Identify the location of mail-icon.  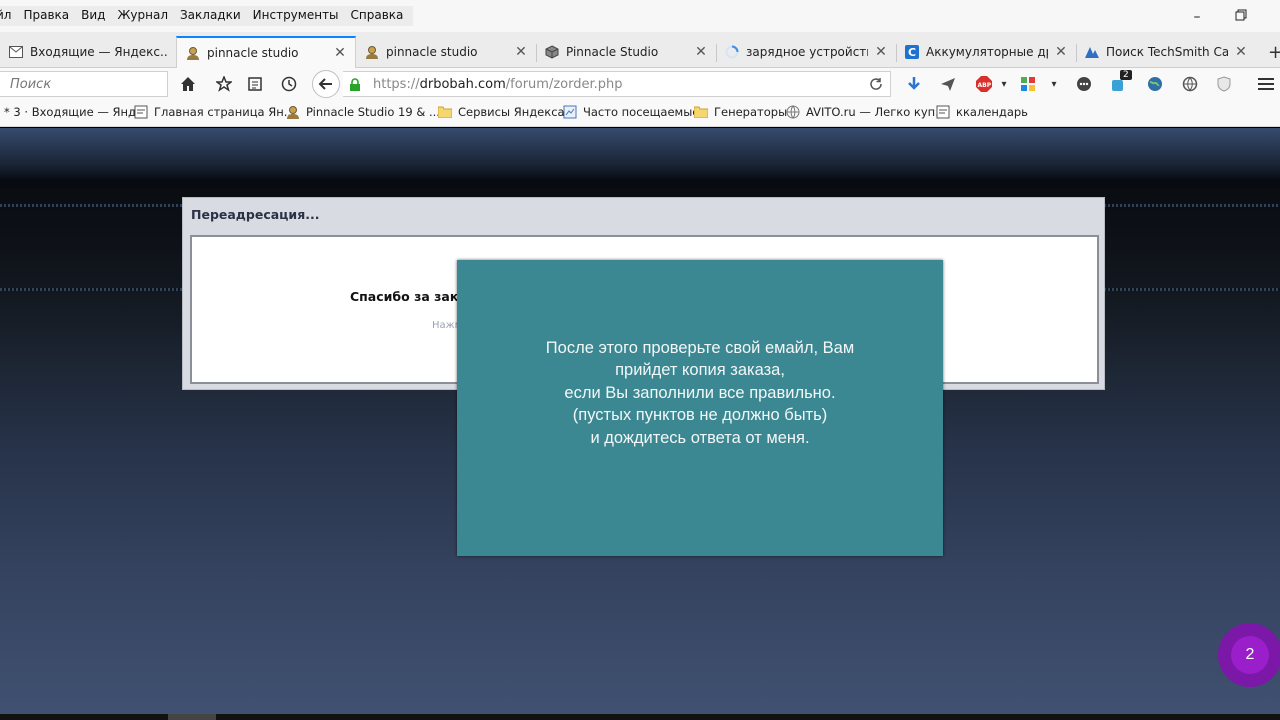
(16, 52).